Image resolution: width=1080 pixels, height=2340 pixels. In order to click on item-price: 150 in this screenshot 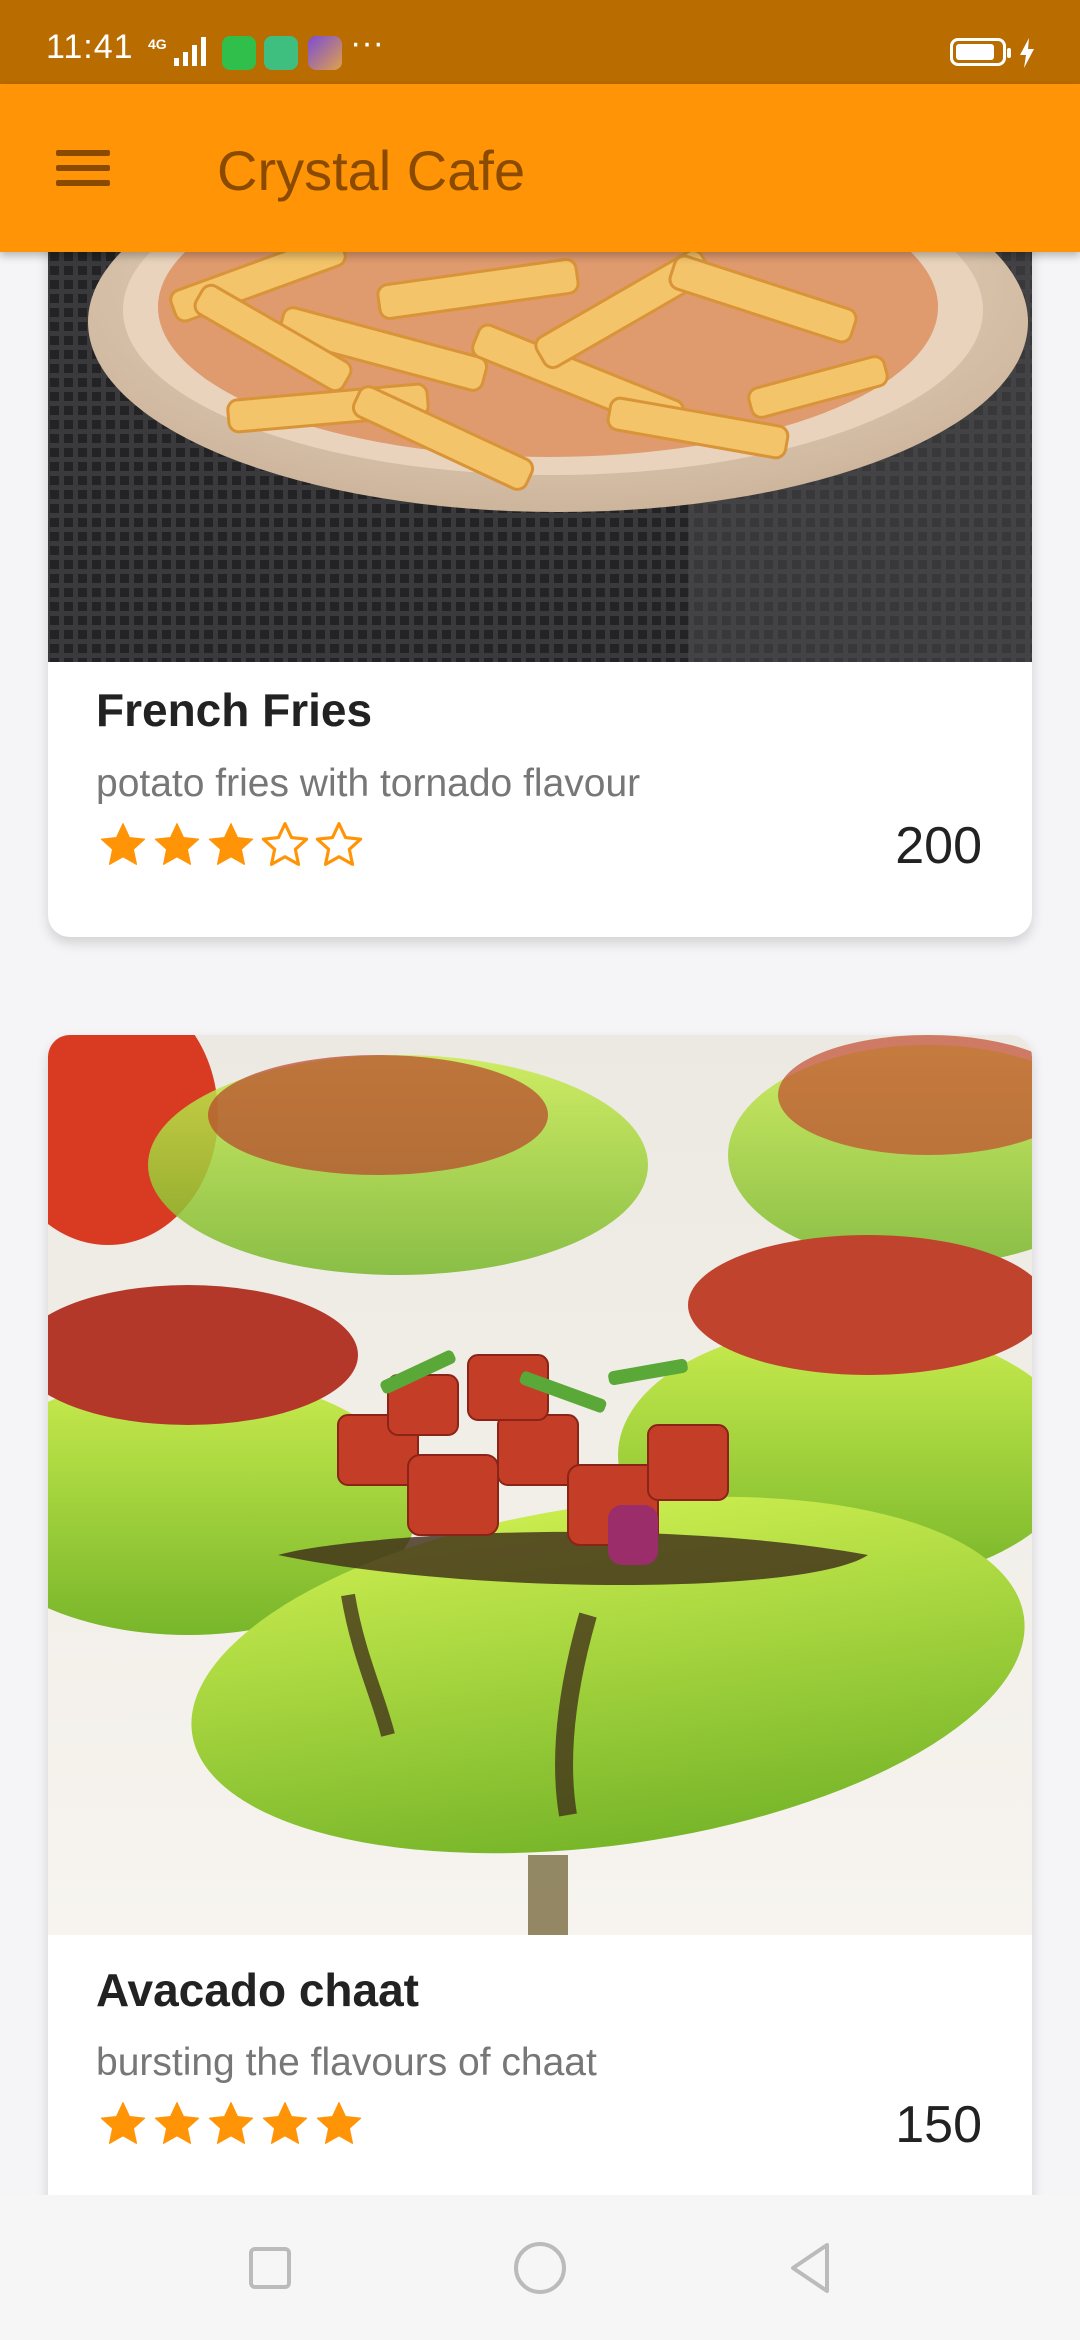, I will do `click(938, 2125)`.